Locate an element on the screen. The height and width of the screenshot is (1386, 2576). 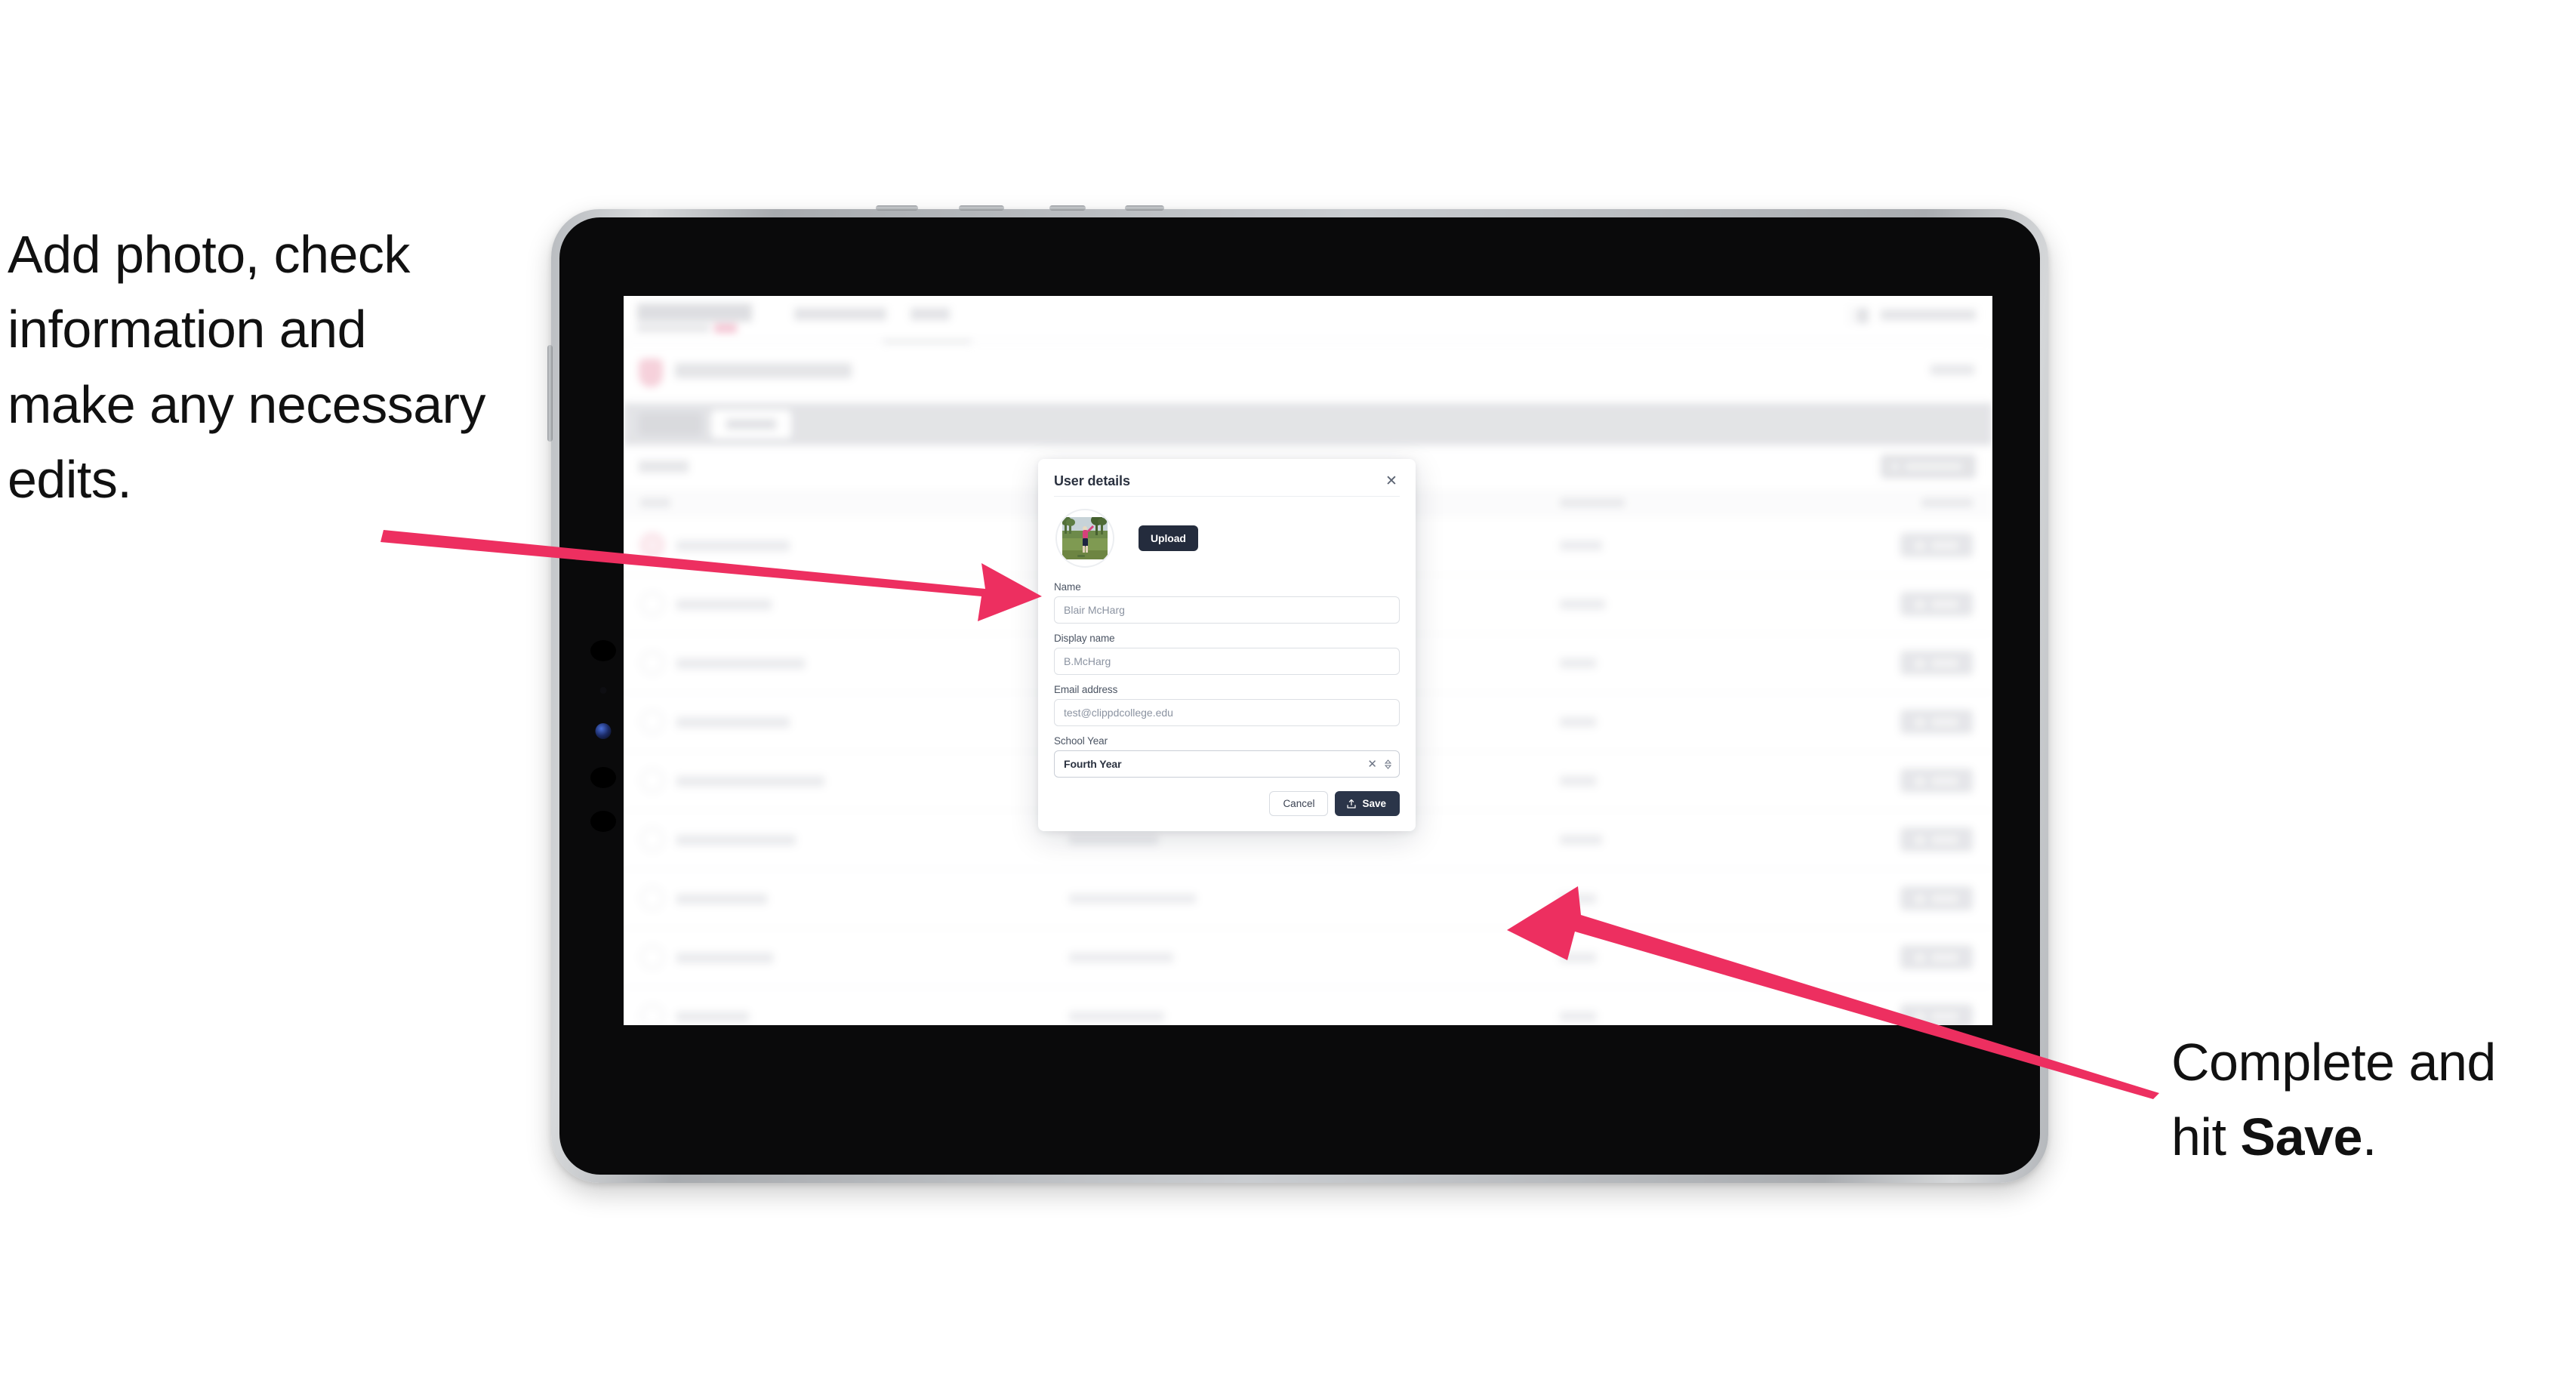
modal-footer: Cancel Save is located at coordinates (1227, 803).